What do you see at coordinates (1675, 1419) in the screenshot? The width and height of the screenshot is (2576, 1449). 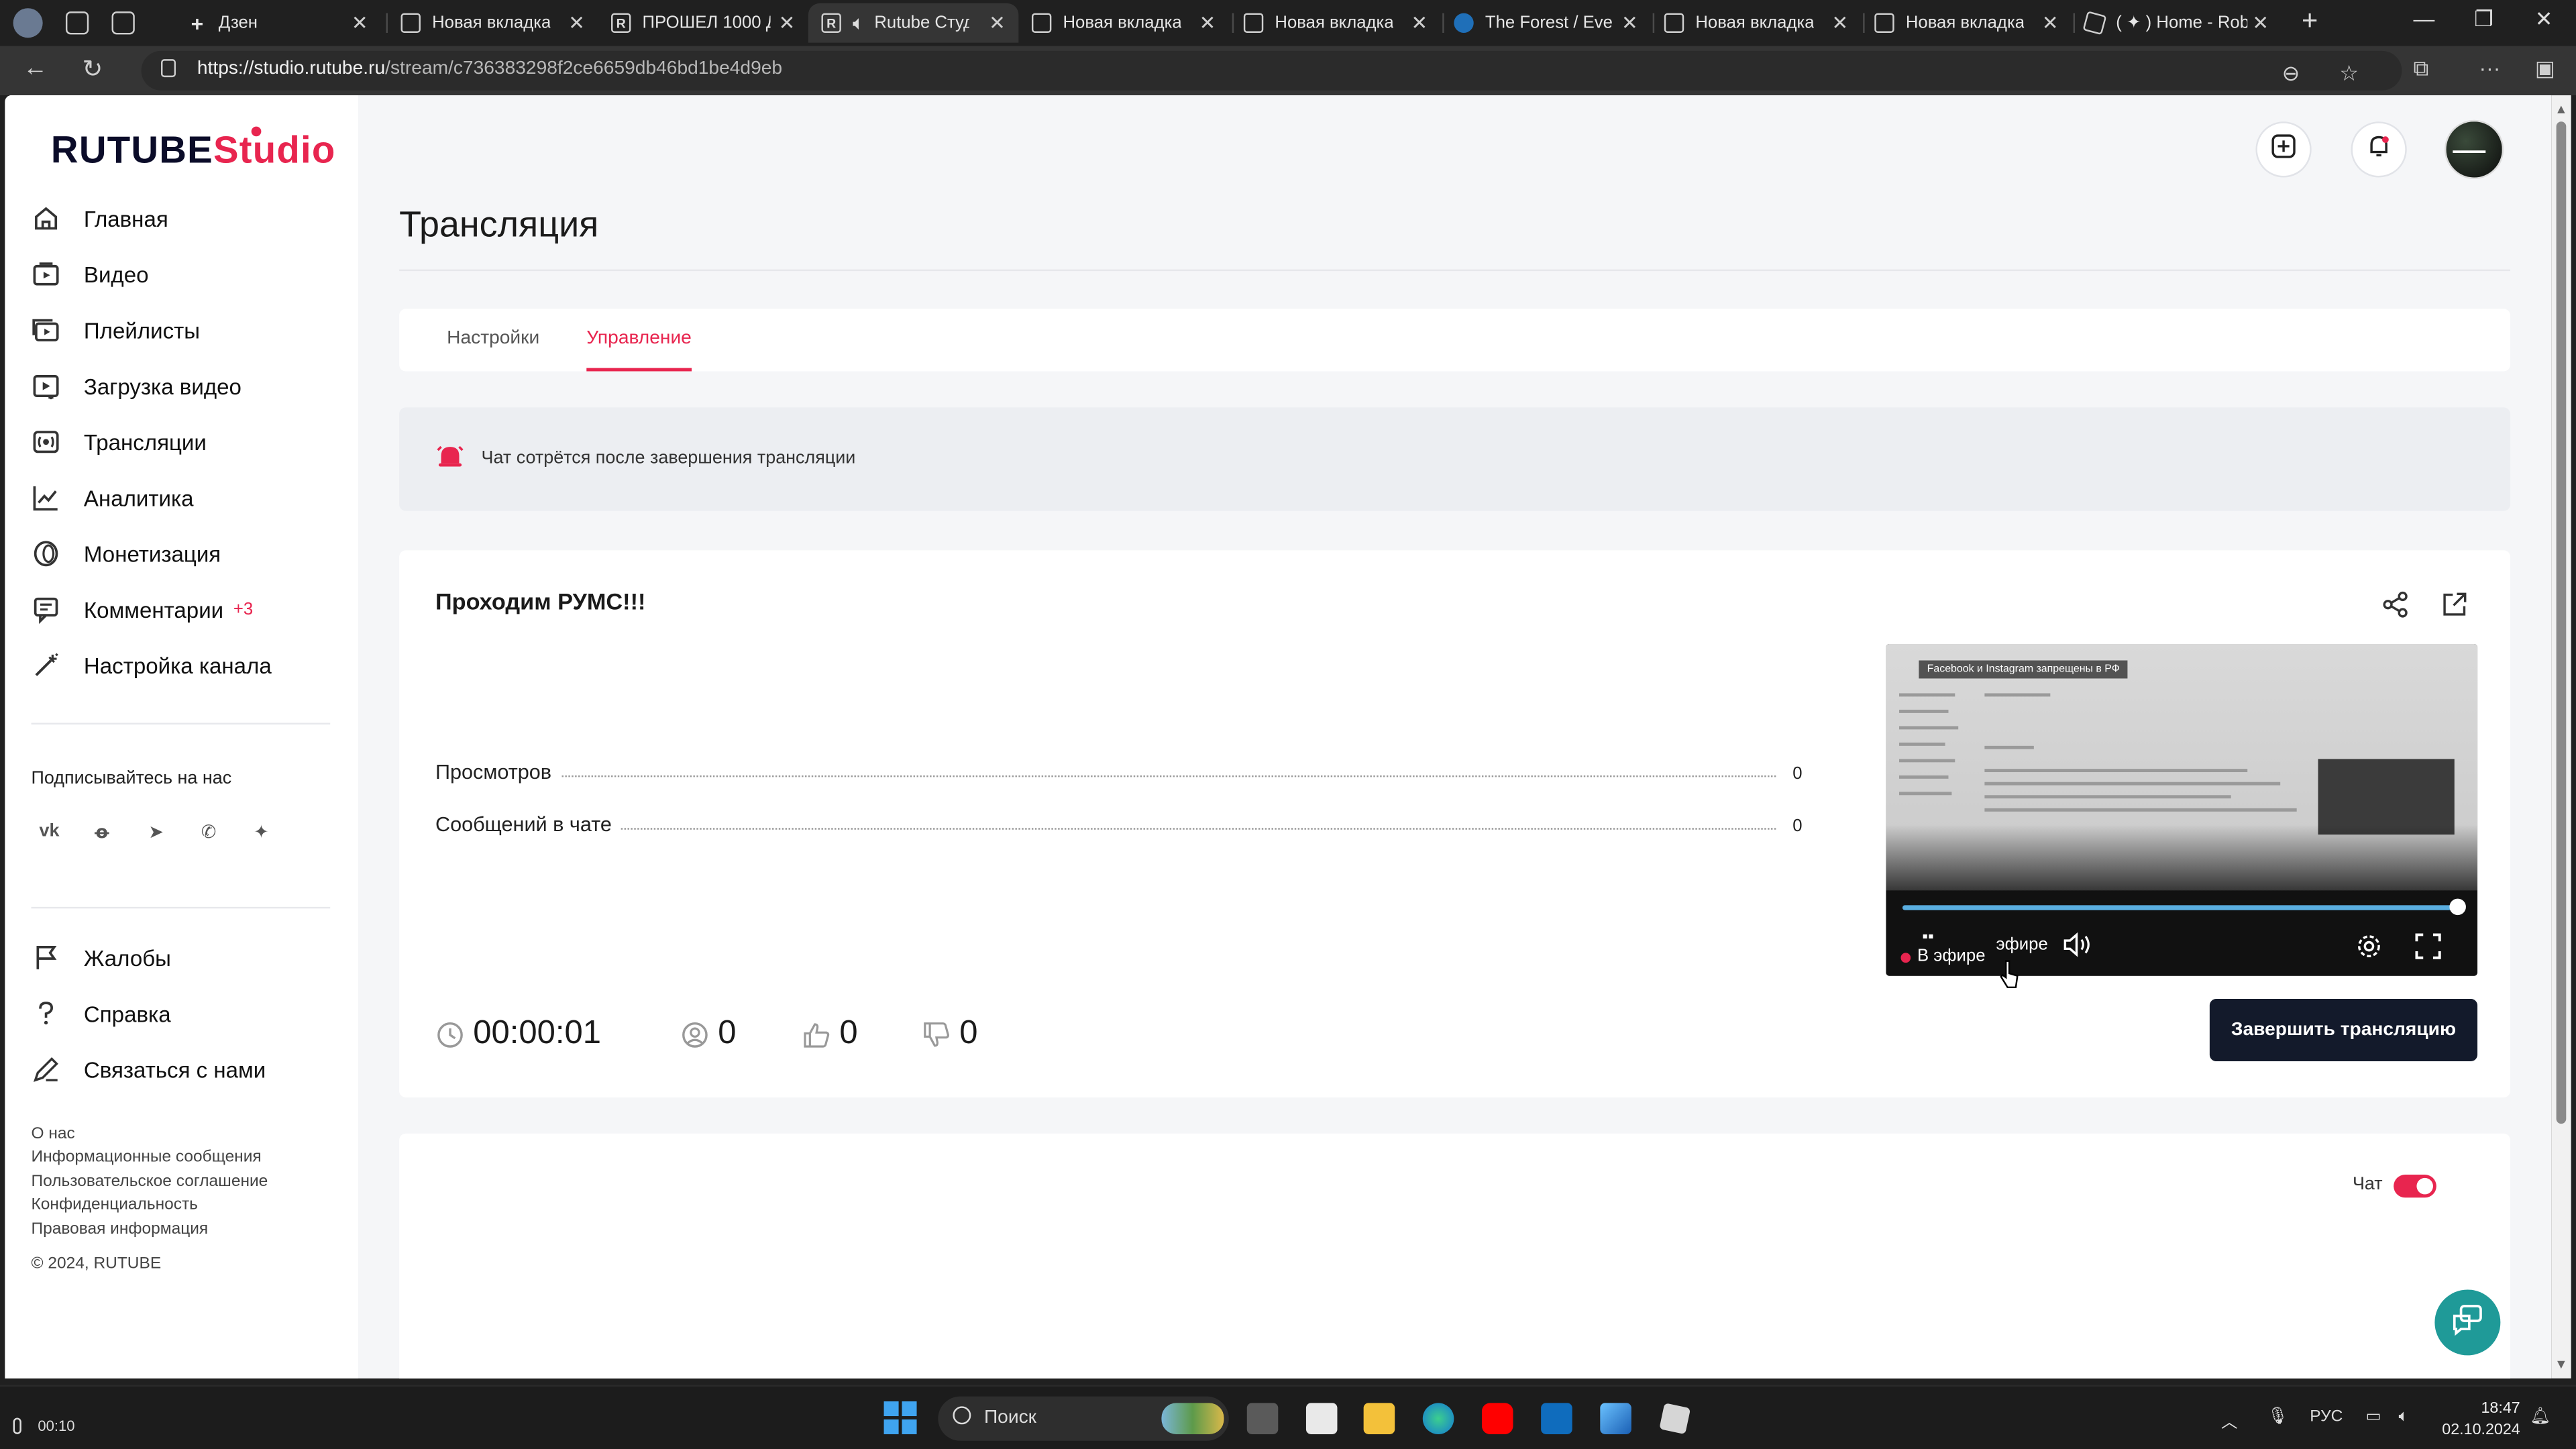 I see `roblox-taskbar-icon` at bounding box center [1675, 1419].